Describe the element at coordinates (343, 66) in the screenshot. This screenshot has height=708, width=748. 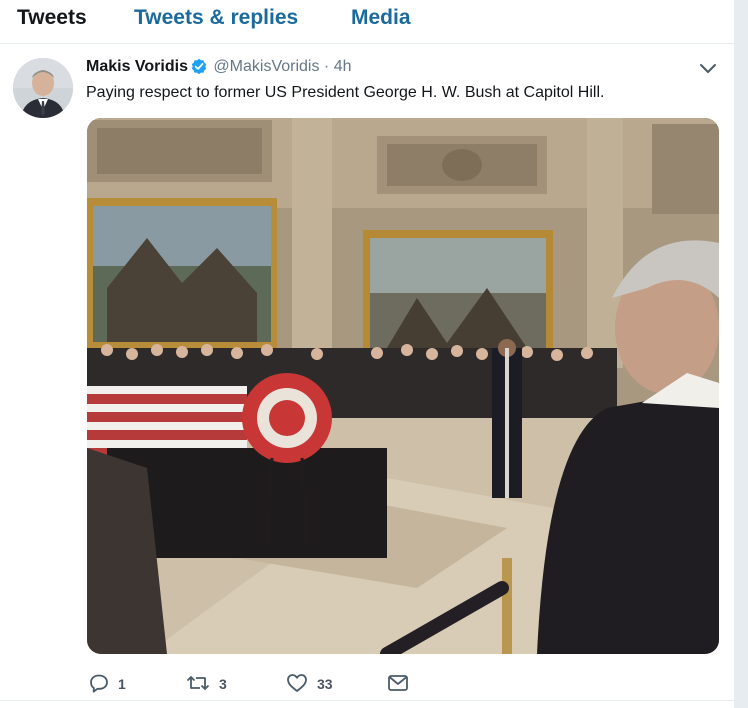
I see `tweet-timestamp: 4h` at that location.